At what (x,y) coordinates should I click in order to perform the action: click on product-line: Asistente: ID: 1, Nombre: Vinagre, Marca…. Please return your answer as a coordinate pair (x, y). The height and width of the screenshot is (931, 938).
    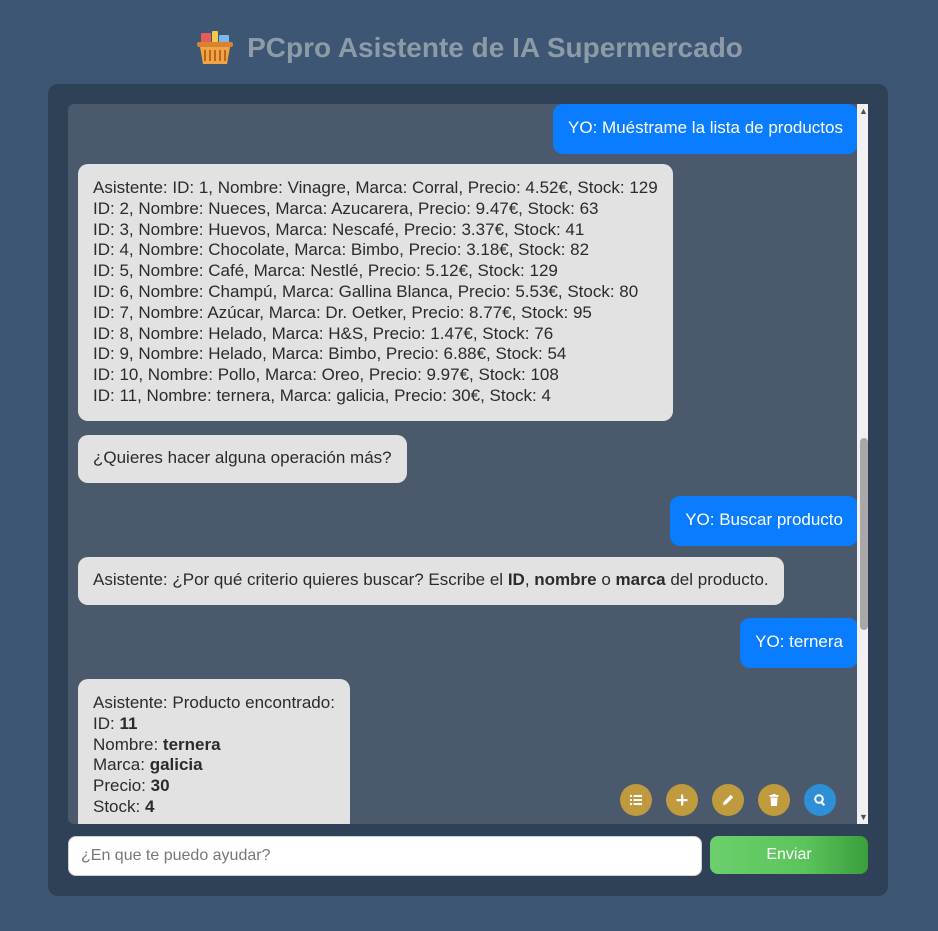
    Looking at the image, I should click on (375, 187).